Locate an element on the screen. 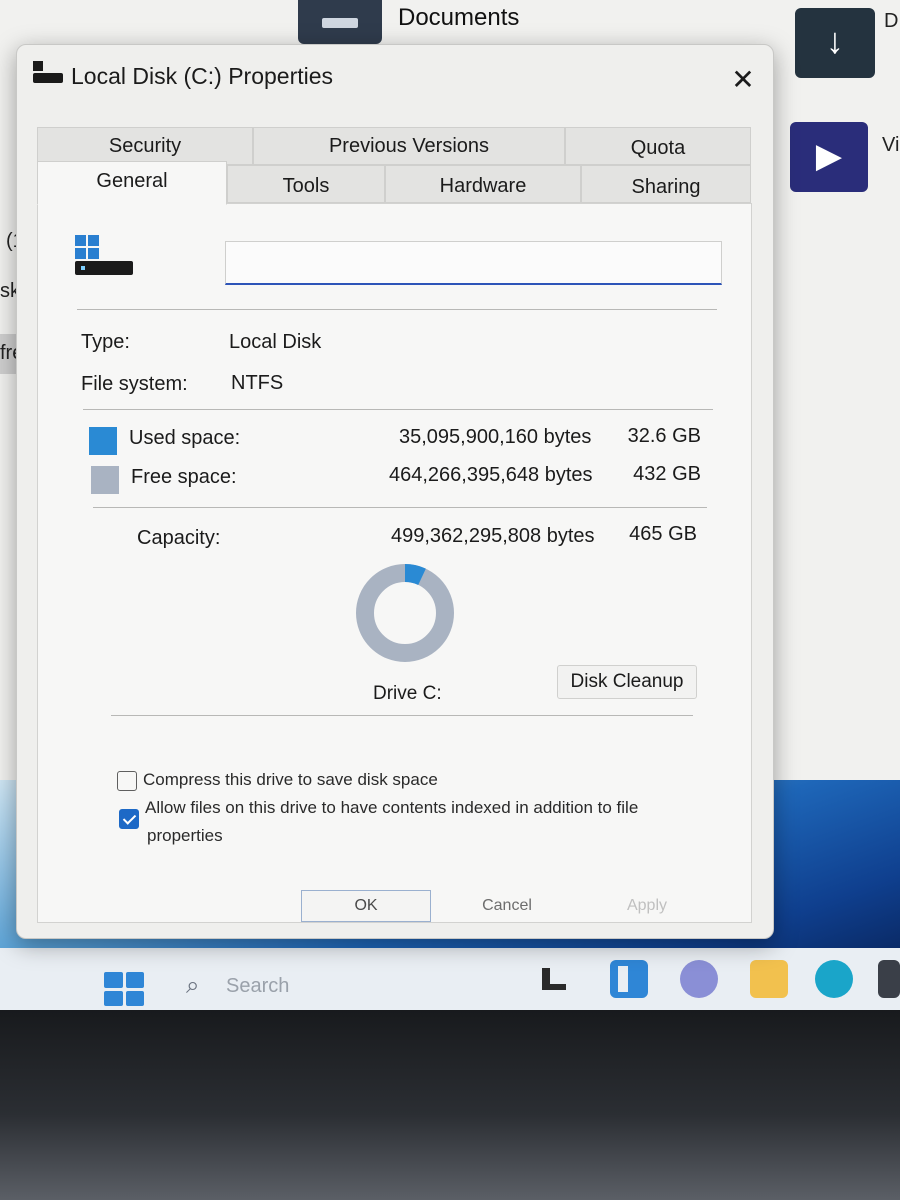  taskbar-search-icon: ⌕ is located at coordinates (192, 986).